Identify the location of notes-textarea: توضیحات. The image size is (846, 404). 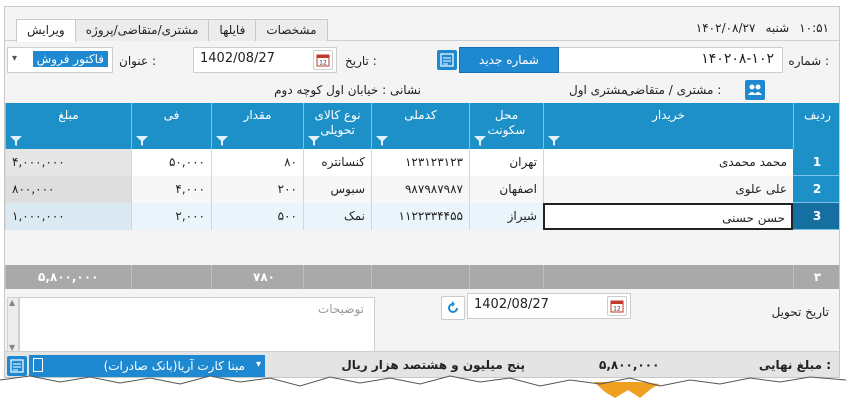
(197, 325).